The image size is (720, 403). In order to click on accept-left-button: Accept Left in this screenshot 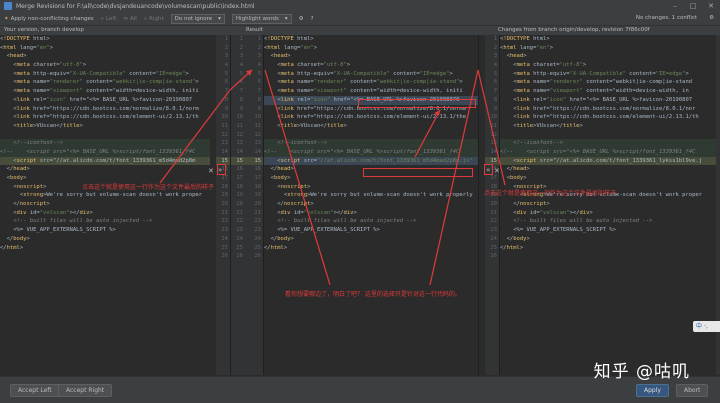, I will do `click(35, 390)`.